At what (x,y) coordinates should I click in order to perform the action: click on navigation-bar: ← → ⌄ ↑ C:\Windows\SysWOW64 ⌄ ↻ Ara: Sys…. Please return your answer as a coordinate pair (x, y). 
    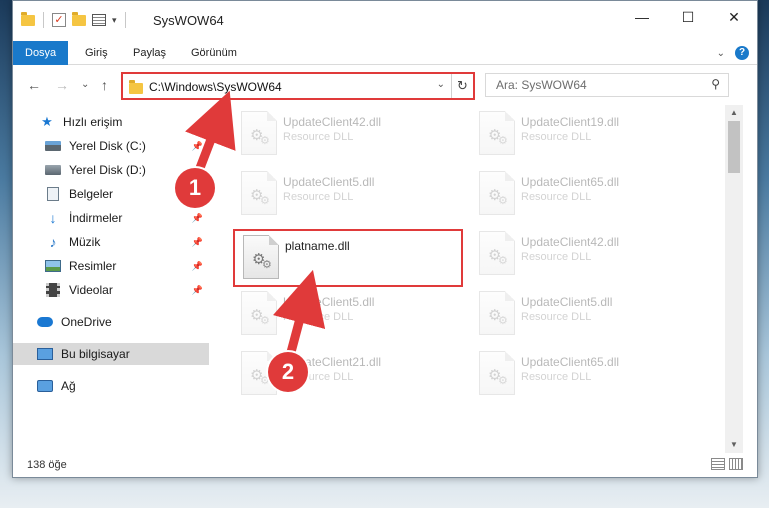
    Looking at the image, I should click on (385, 85).